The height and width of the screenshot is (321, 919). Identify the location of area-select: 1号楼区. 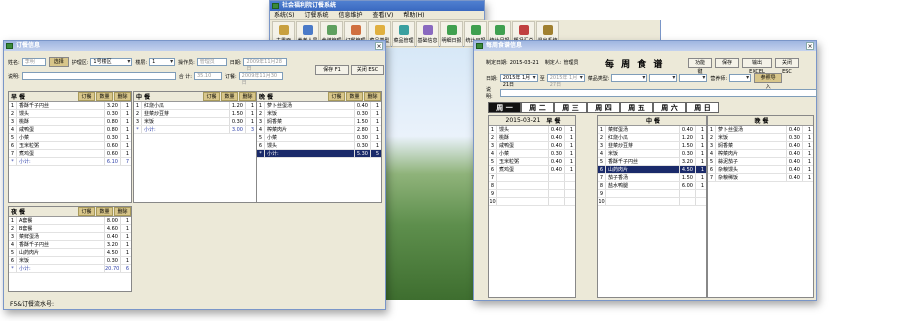
(111, 62).